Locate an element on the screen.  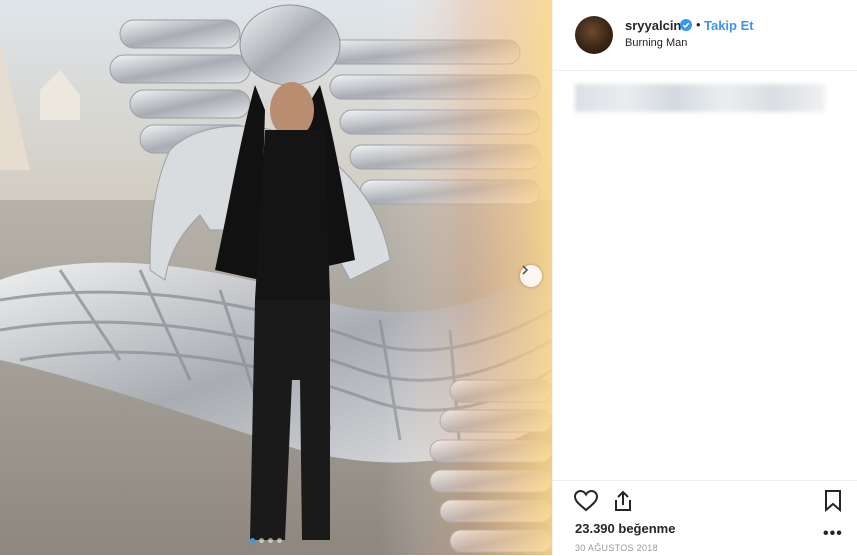
carousel-next-button is located at coordinates (531, 276).